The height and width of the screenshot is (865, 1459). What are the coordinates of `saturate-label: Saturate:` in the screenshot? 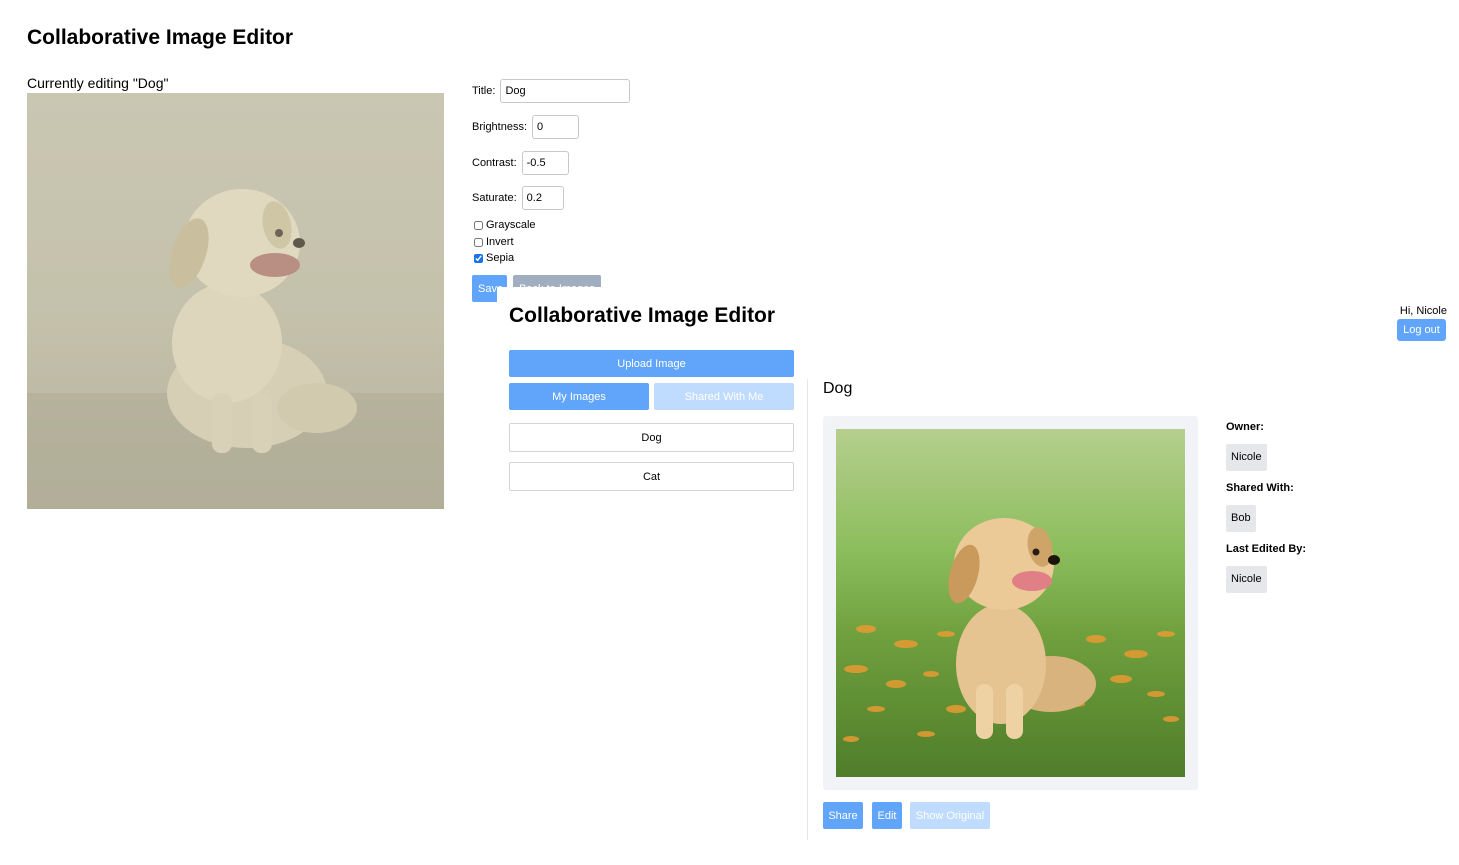 It's located at (494, 198).